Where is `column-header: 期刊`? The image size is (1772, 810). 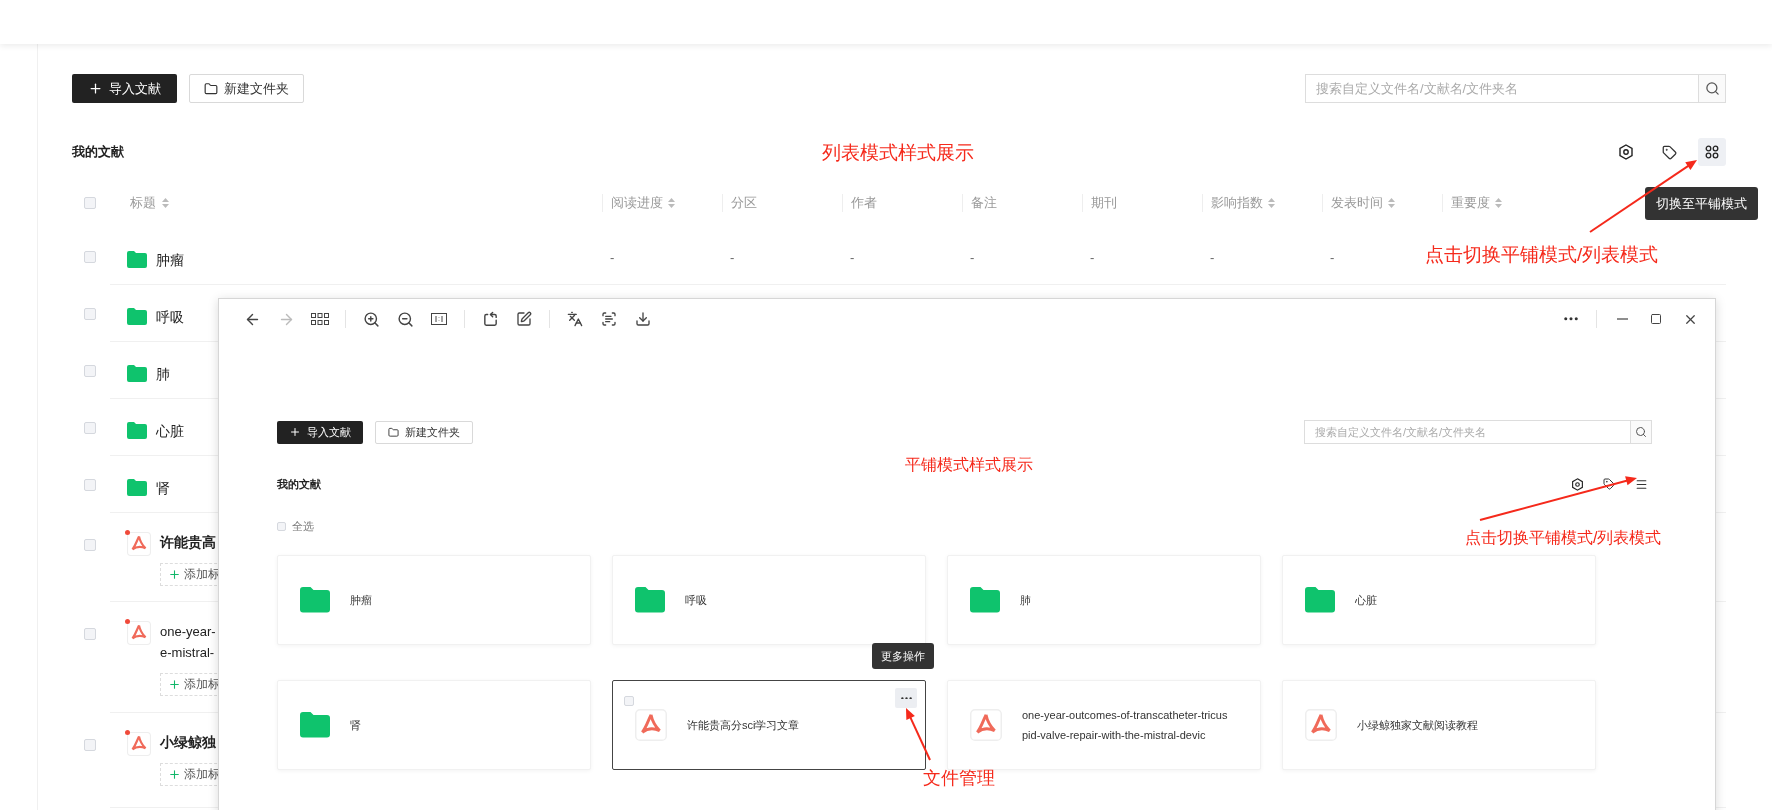 column-header: 期刊 is located at coordinates (1104, 203).